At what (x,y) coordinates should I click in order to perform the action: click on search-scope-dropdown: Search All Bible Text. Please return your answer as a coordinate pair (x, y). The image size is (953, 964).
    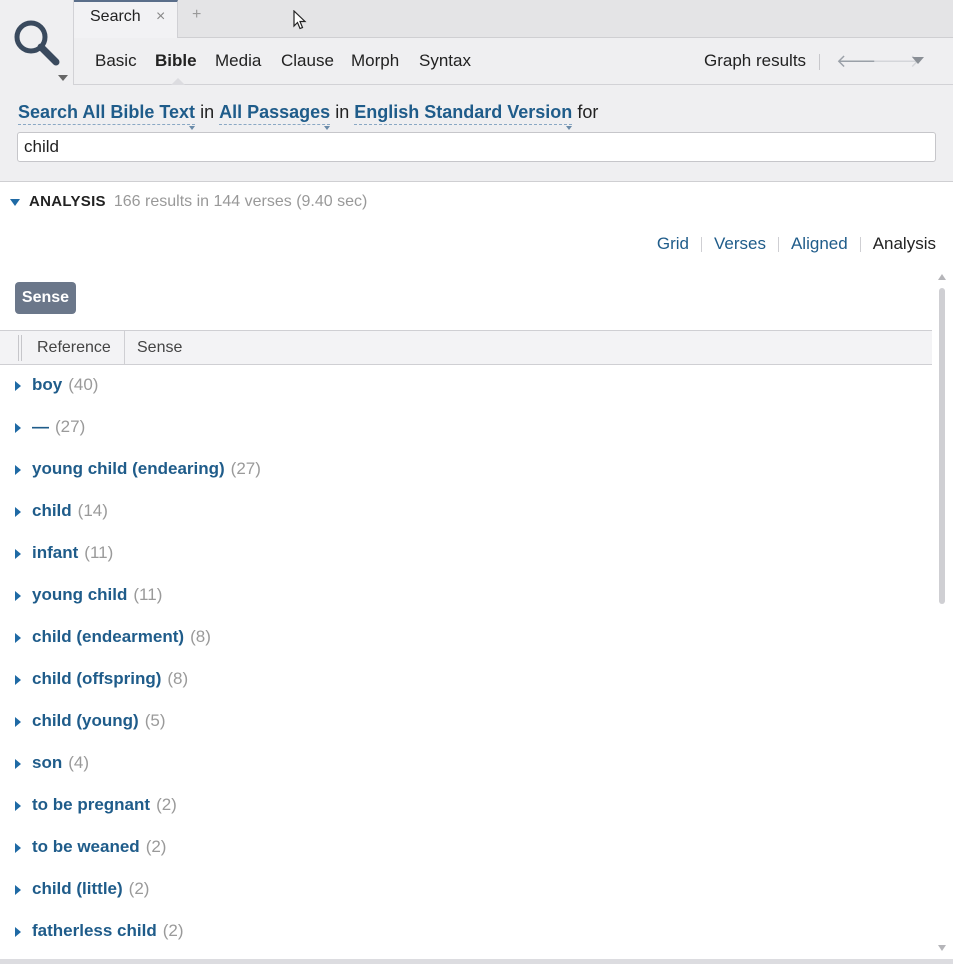
    Looking at the image, I should click on (107, 116).